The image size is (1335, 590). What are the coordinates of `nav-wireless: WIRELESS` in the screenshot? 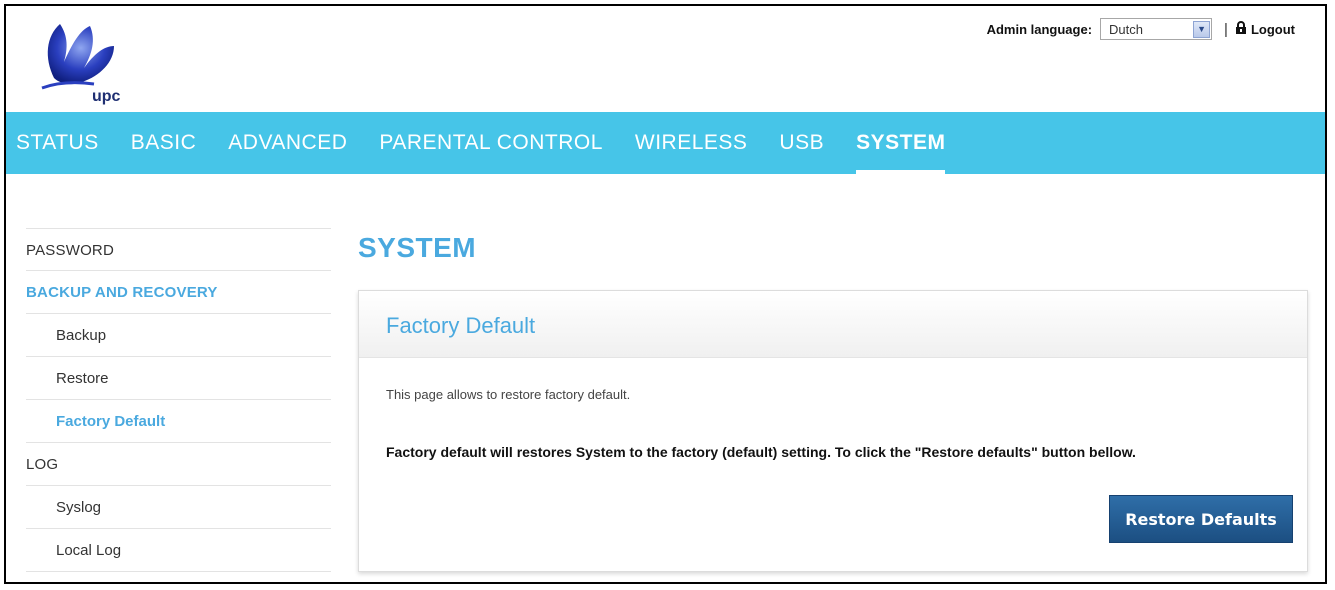 It's located at (691, 143).